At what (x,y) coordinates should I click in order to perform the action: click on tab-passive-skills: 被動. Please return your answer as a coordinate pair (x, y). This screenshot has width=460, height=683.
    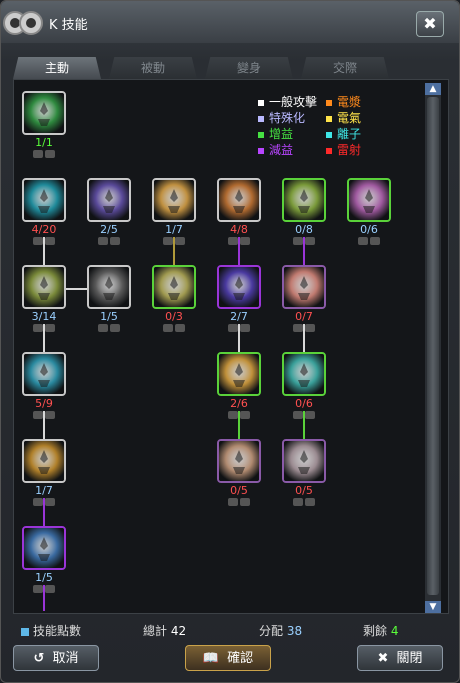
    Looking at the image, I should click on (153, 68).